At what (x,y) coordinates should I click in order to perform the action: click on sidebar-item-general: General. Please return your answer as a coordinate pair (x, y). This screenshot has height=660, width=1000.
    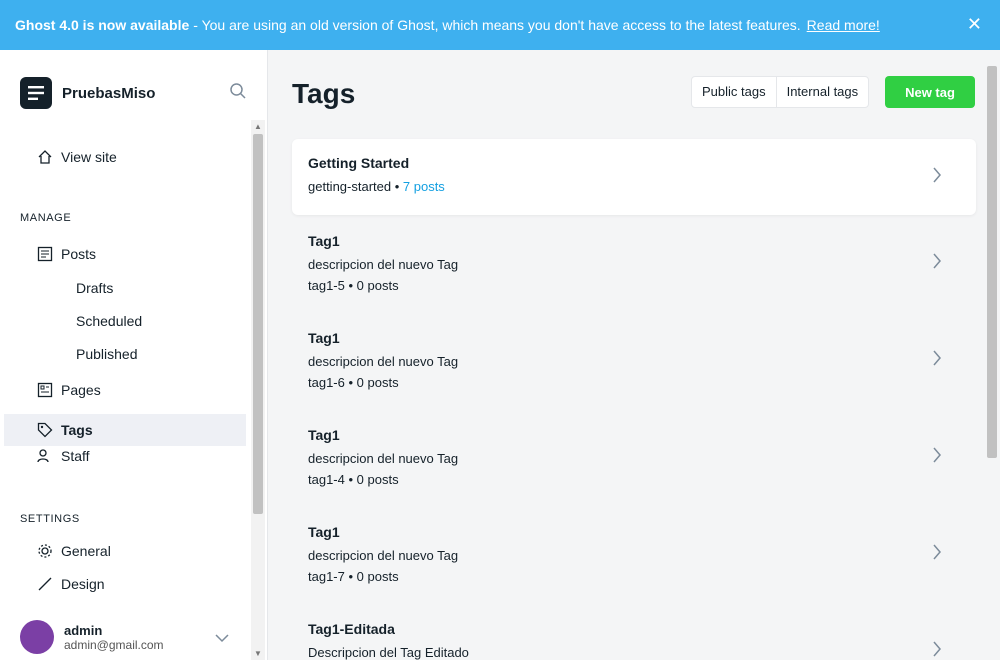
    Looking at the image, I should click on (73, 551).